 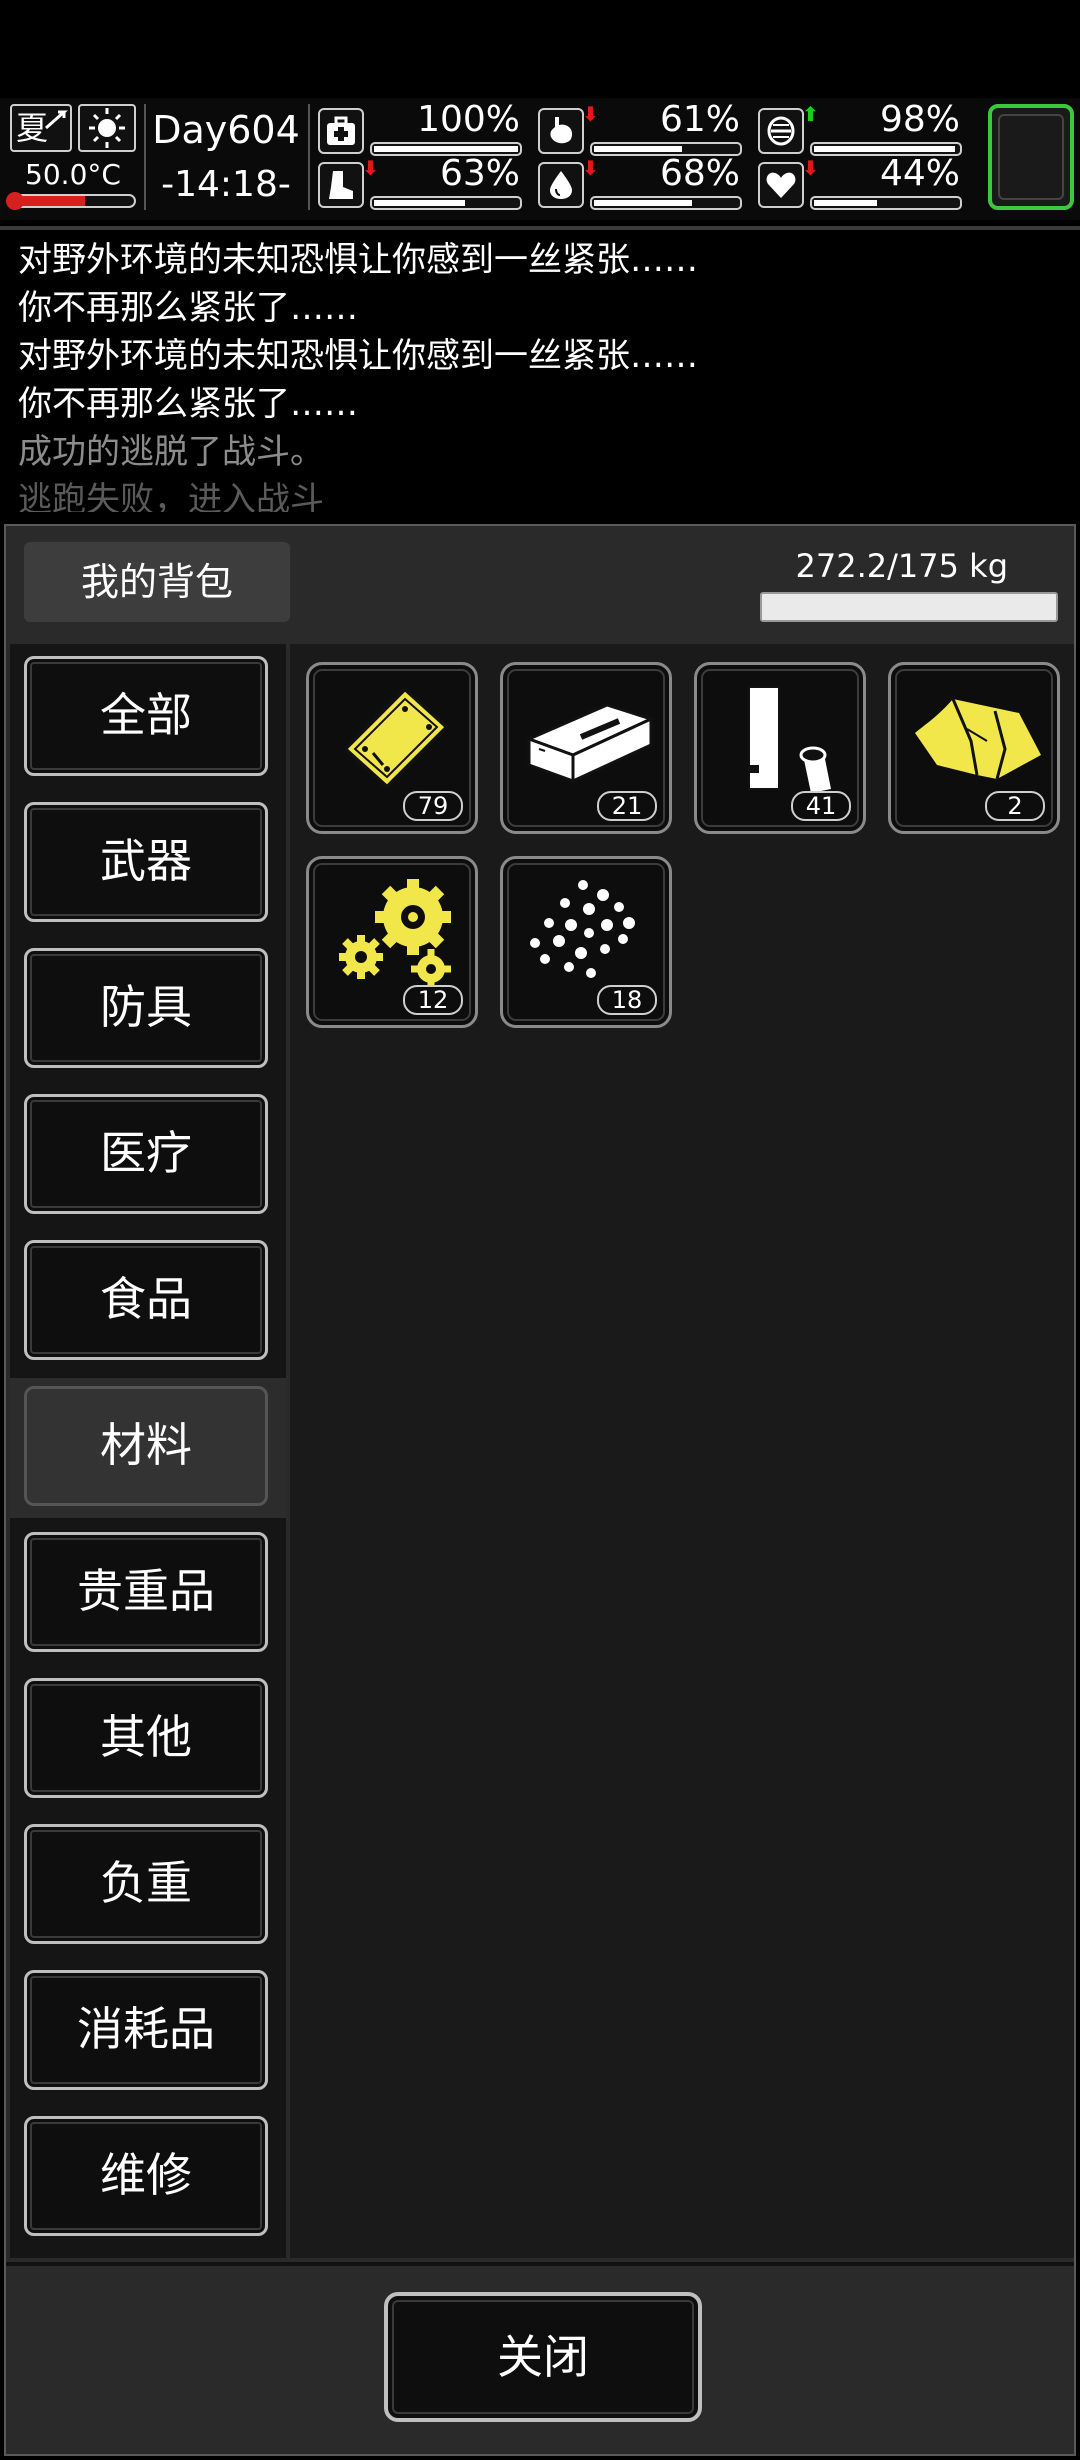 I want to click on item-slot: 79, so click(x=392, y=748).